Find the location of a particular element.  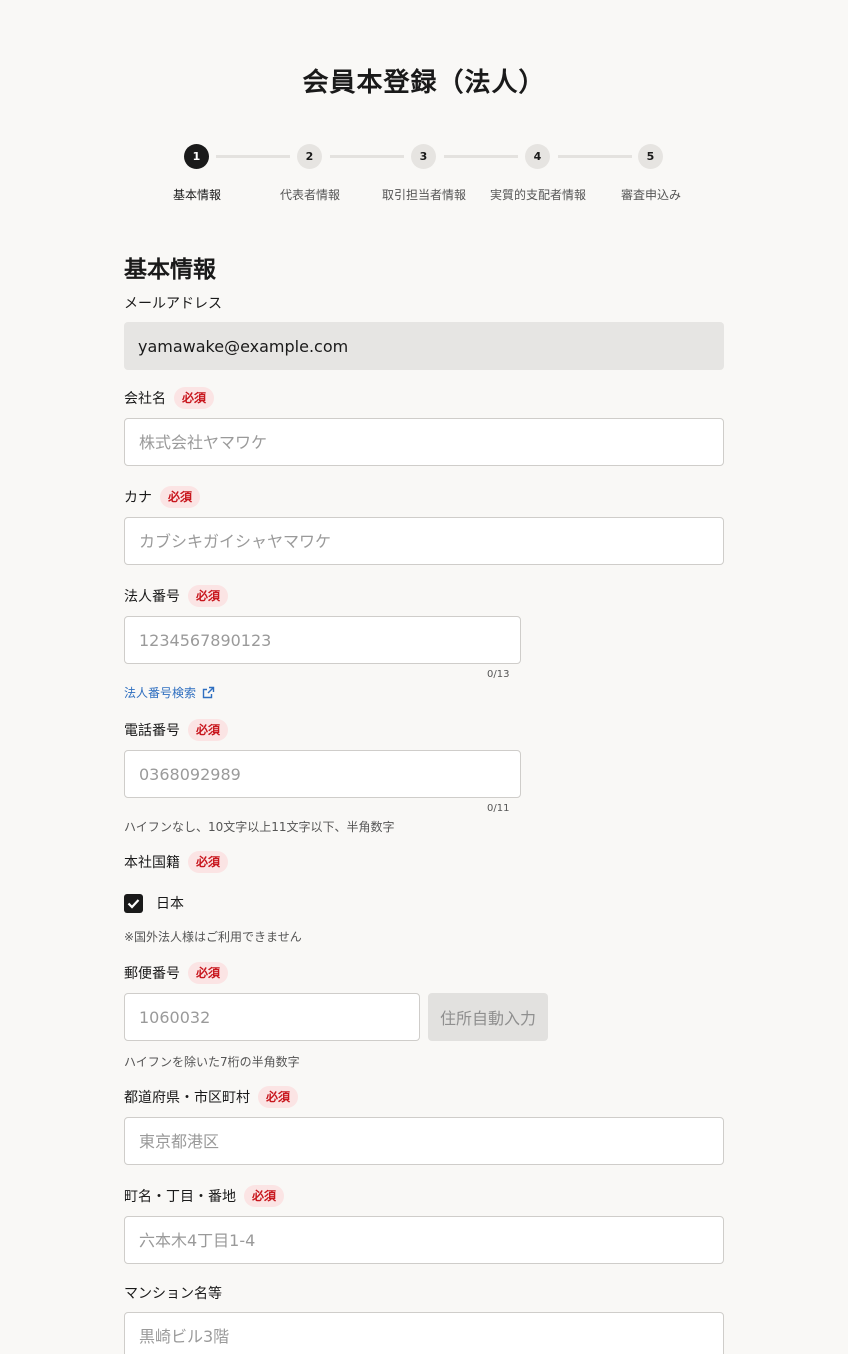

corporate-number-input is located at coordinates (322, 640).